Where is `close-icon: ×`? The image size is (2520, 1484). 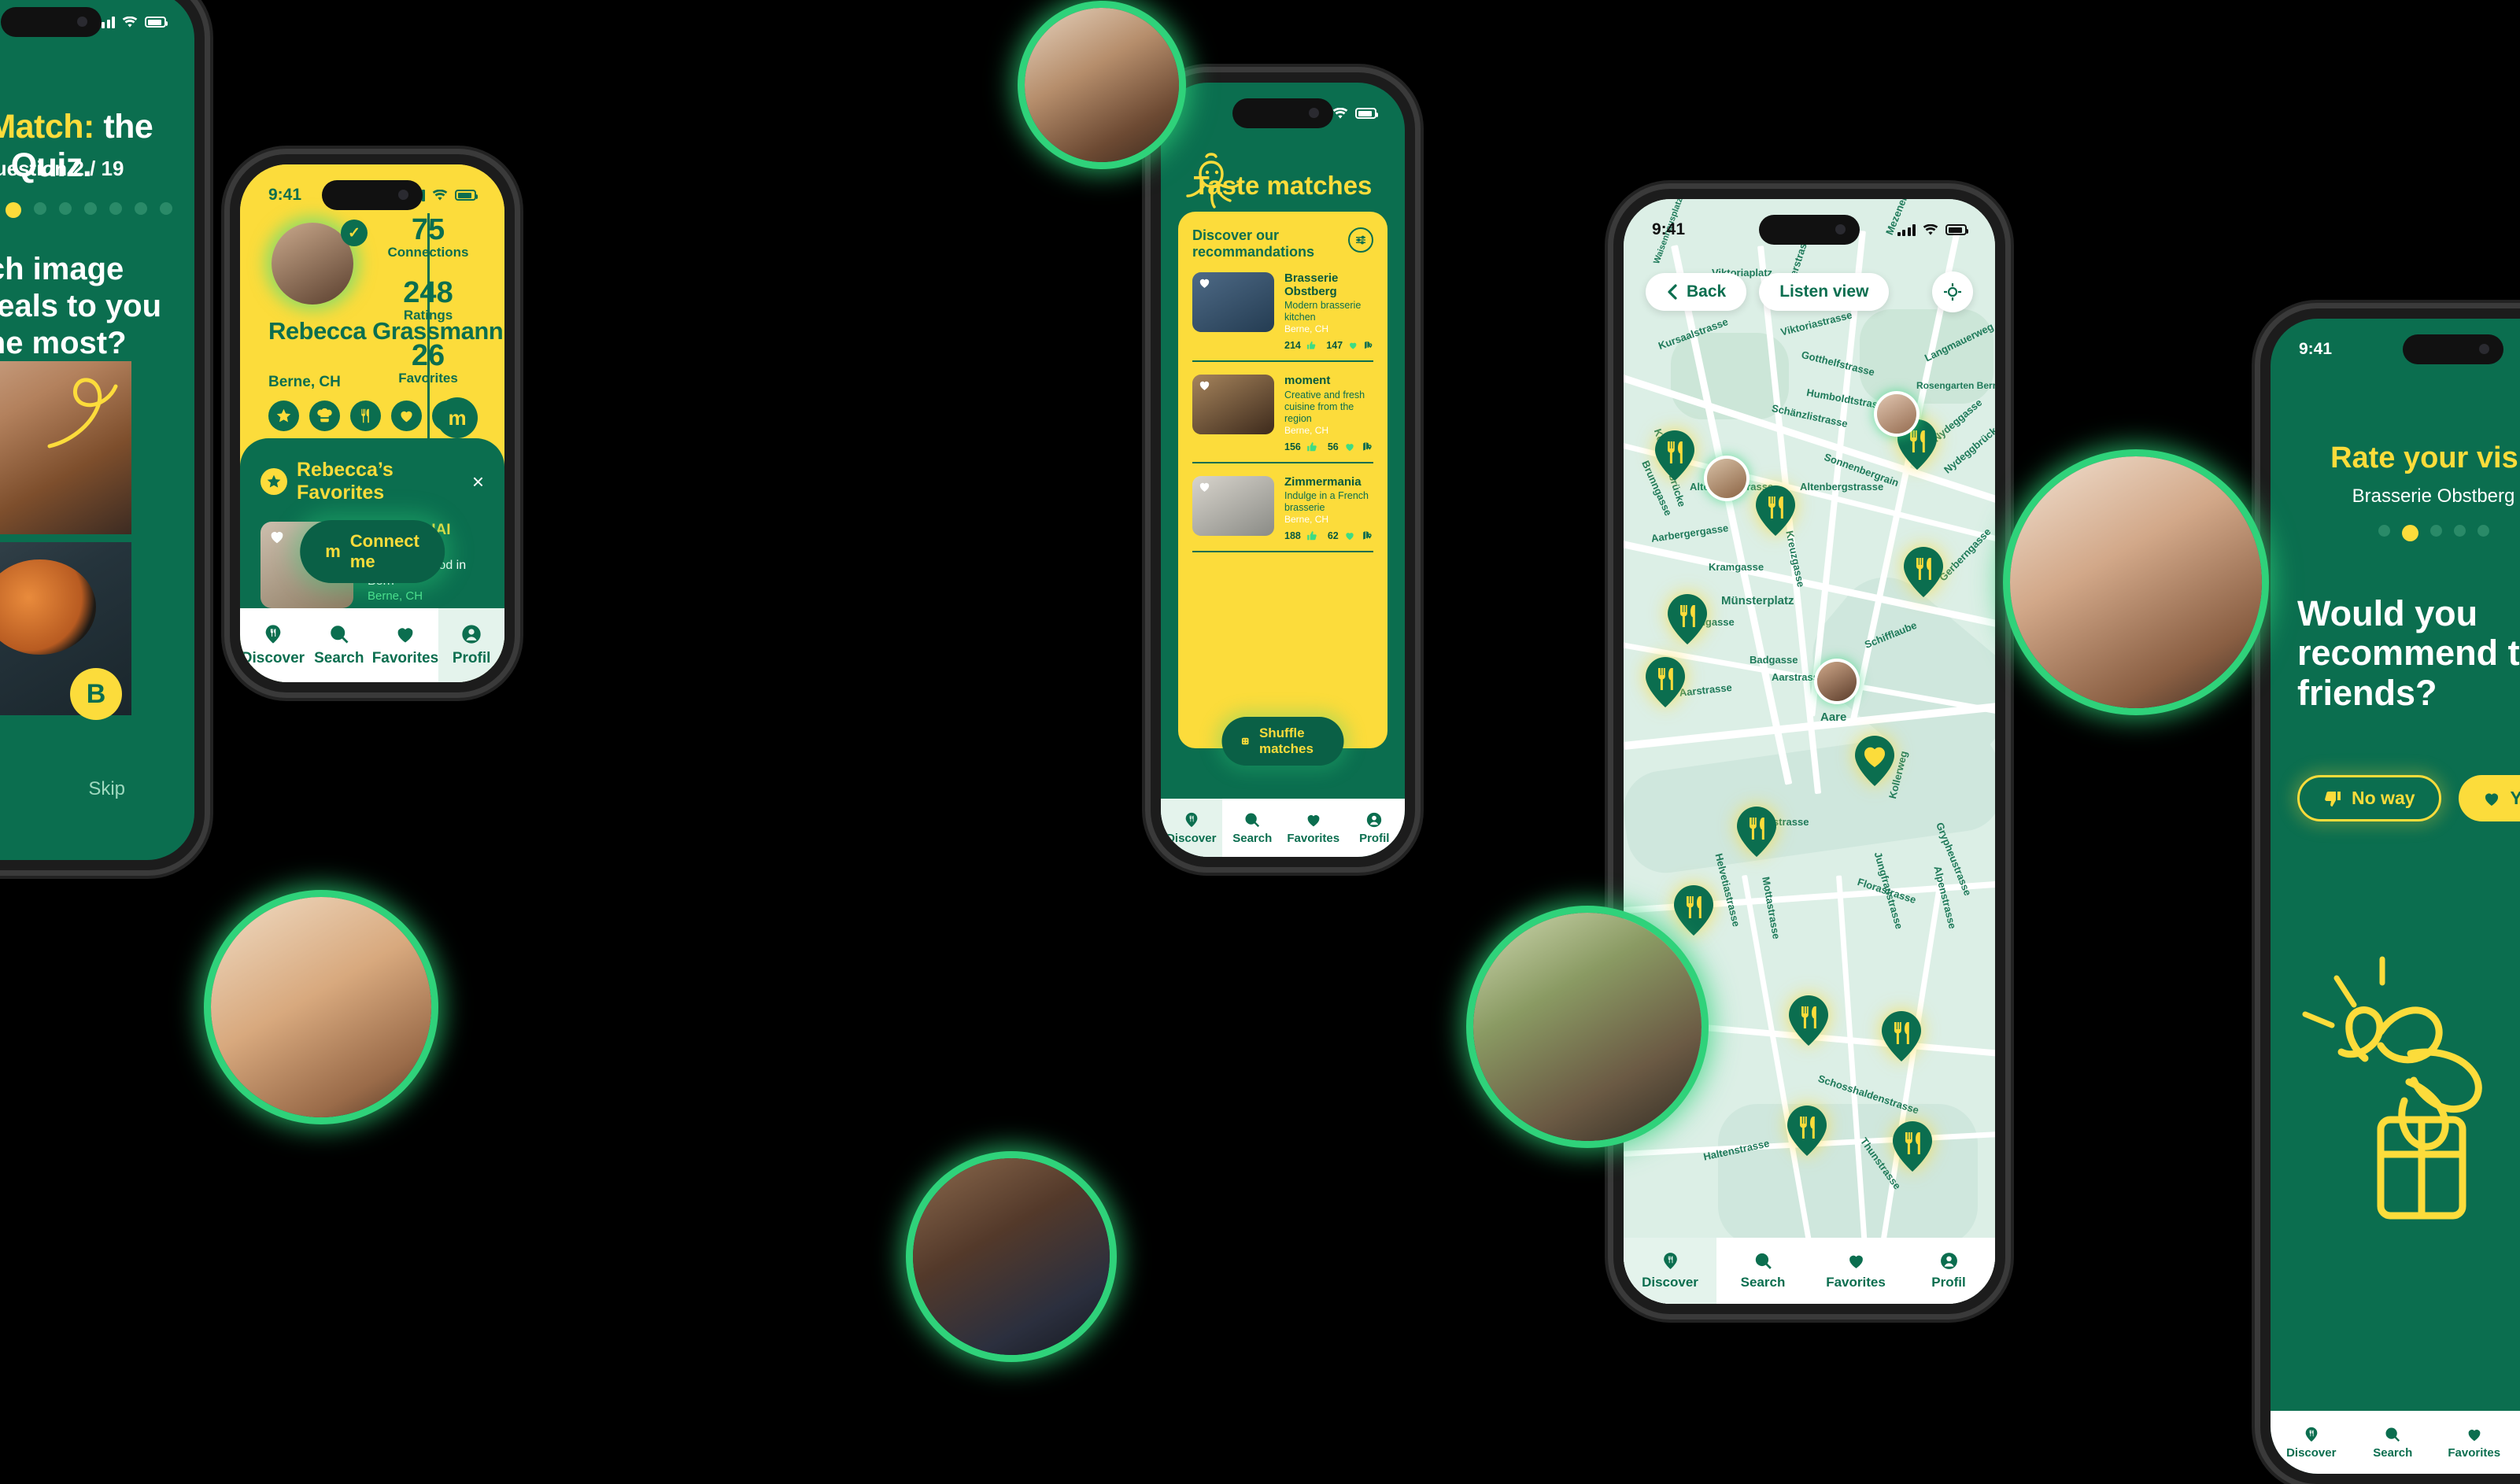
close-icon: × is located at coordinates (478, 482).